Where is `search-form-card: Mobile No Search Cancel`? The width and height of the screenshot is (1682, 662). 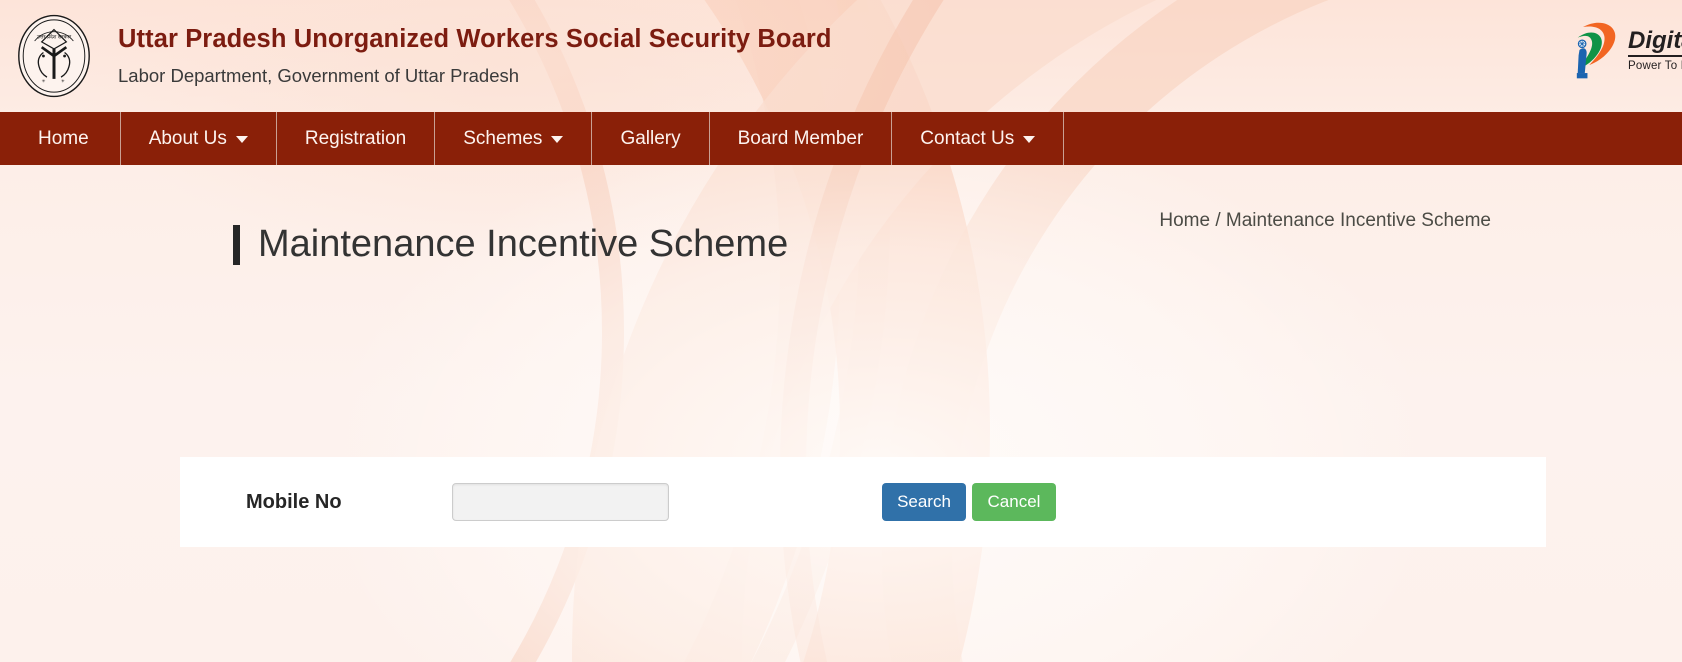
search-form-card: Mobile No Search Cancel is located at coordinates (863, 502).